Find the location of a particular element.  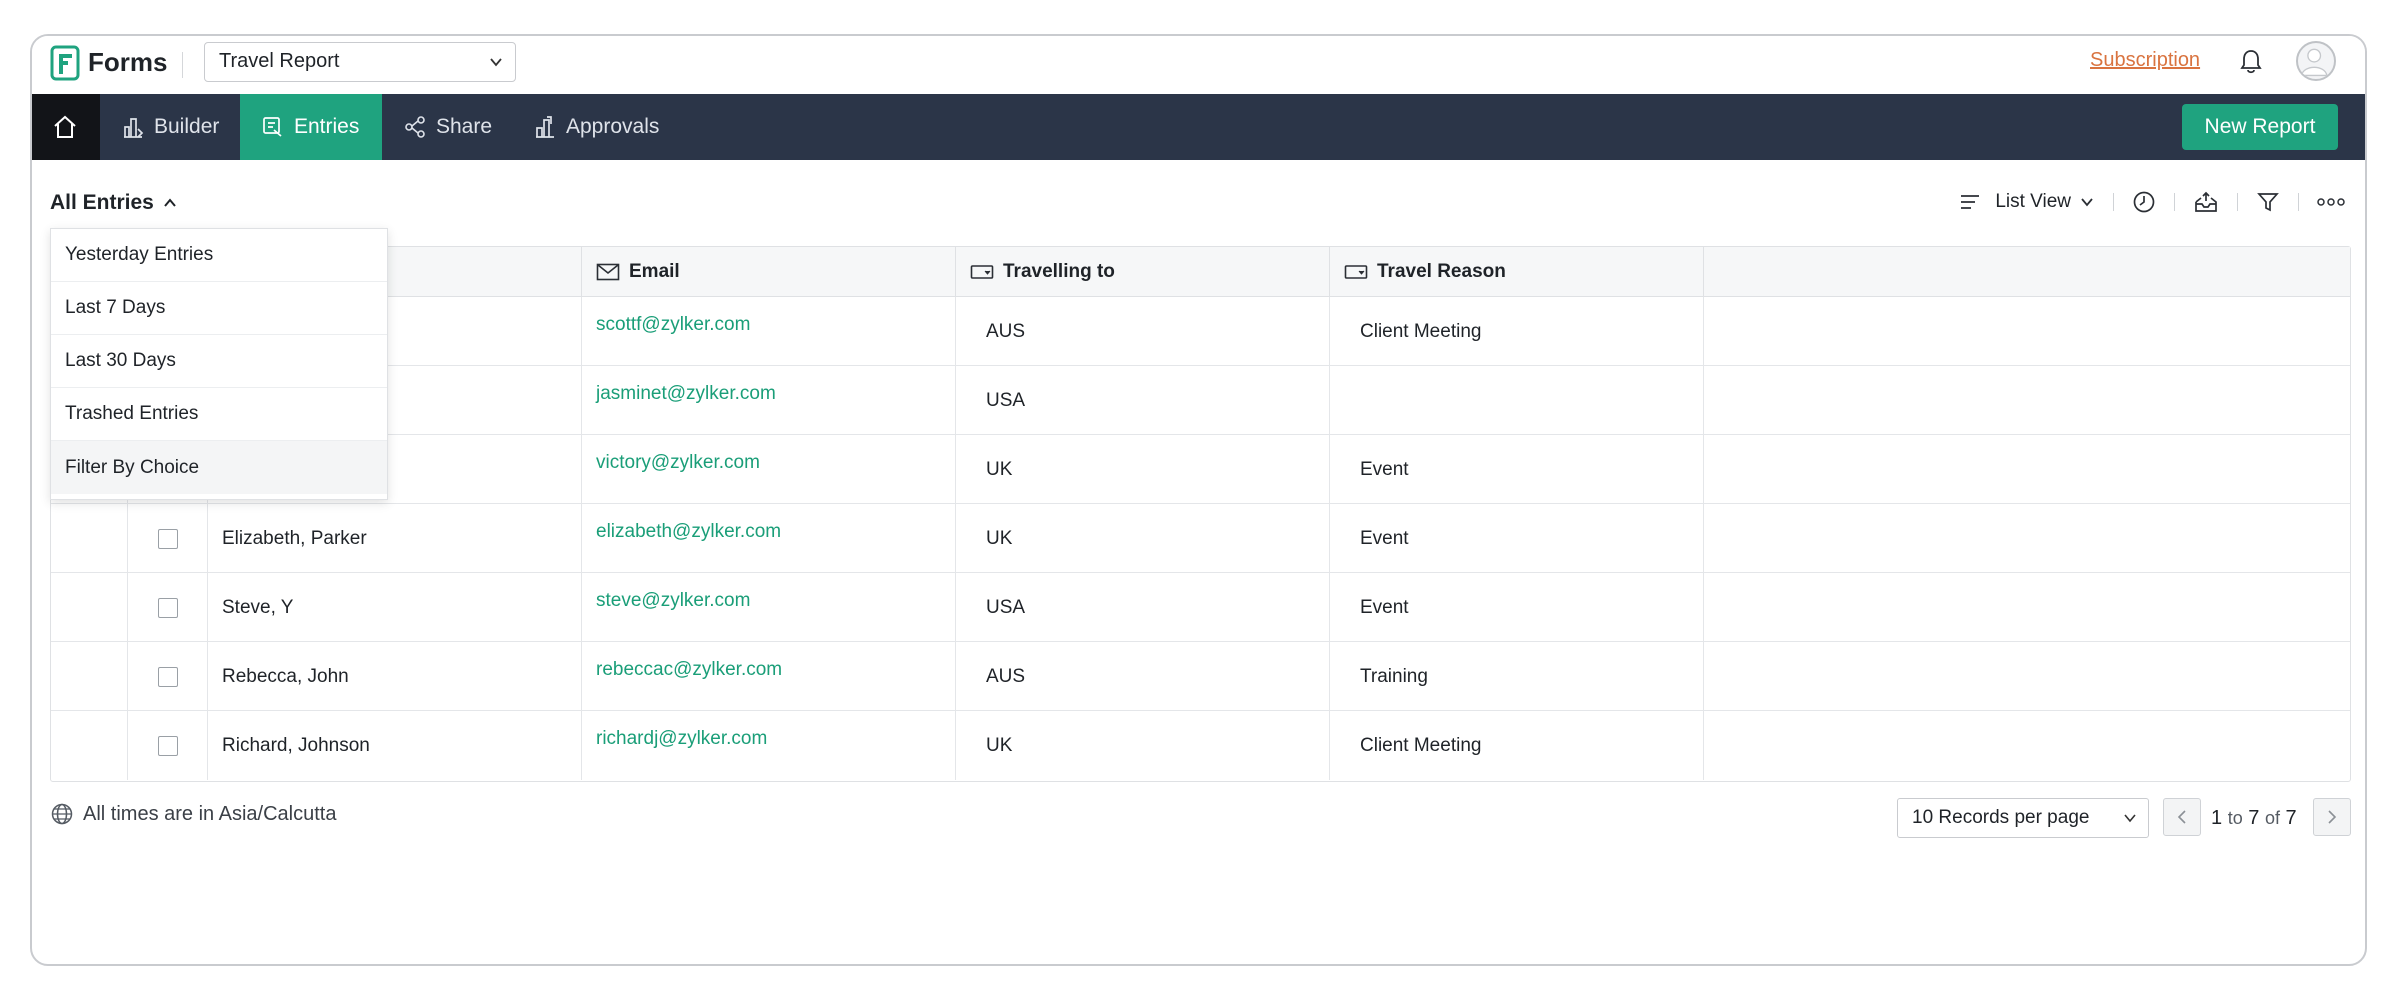

header-filler is located at coordinates (2027, 272).